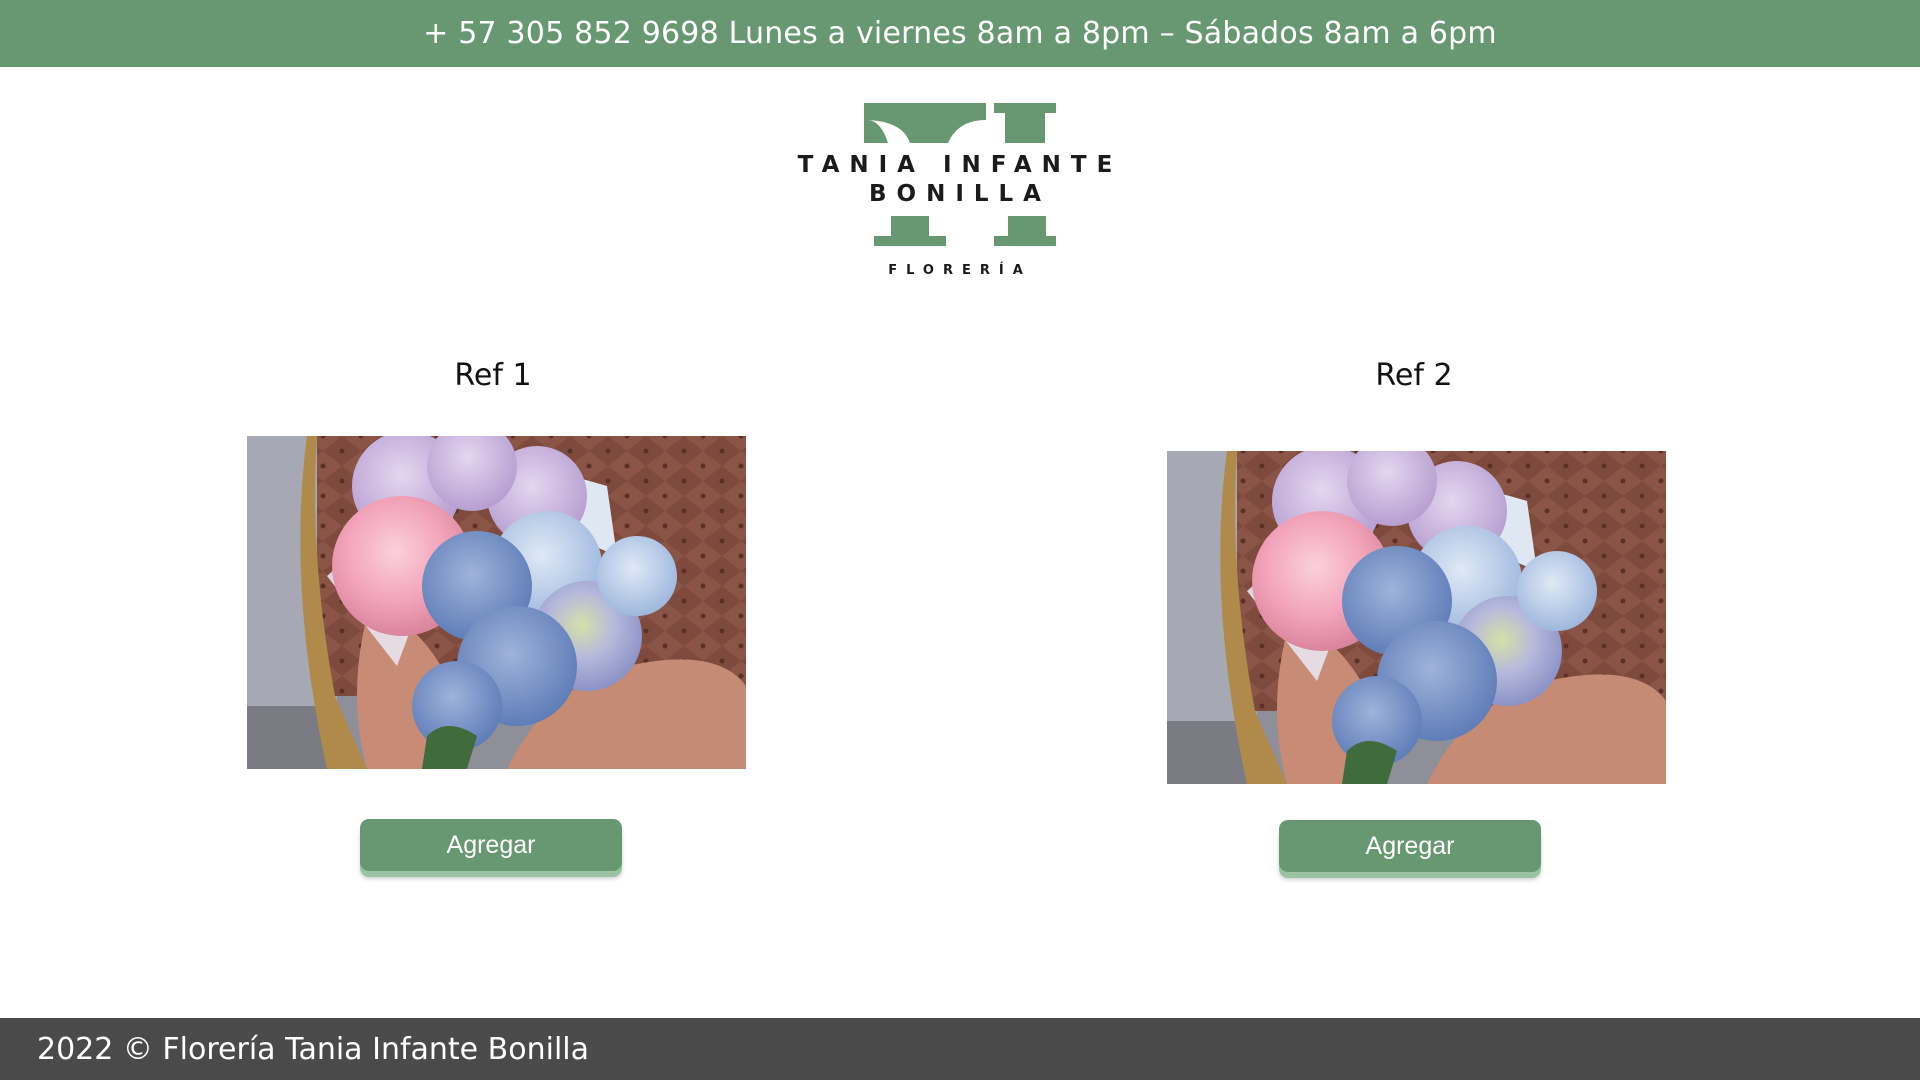 The height and width of the screenshot is (1080, 1920). What do you see at coordinates (960, 1049) in the screenshot?
I see `footer-bar: 2022 © Florería Tania Infante Bonilla` at bounding box center [960, 1049].